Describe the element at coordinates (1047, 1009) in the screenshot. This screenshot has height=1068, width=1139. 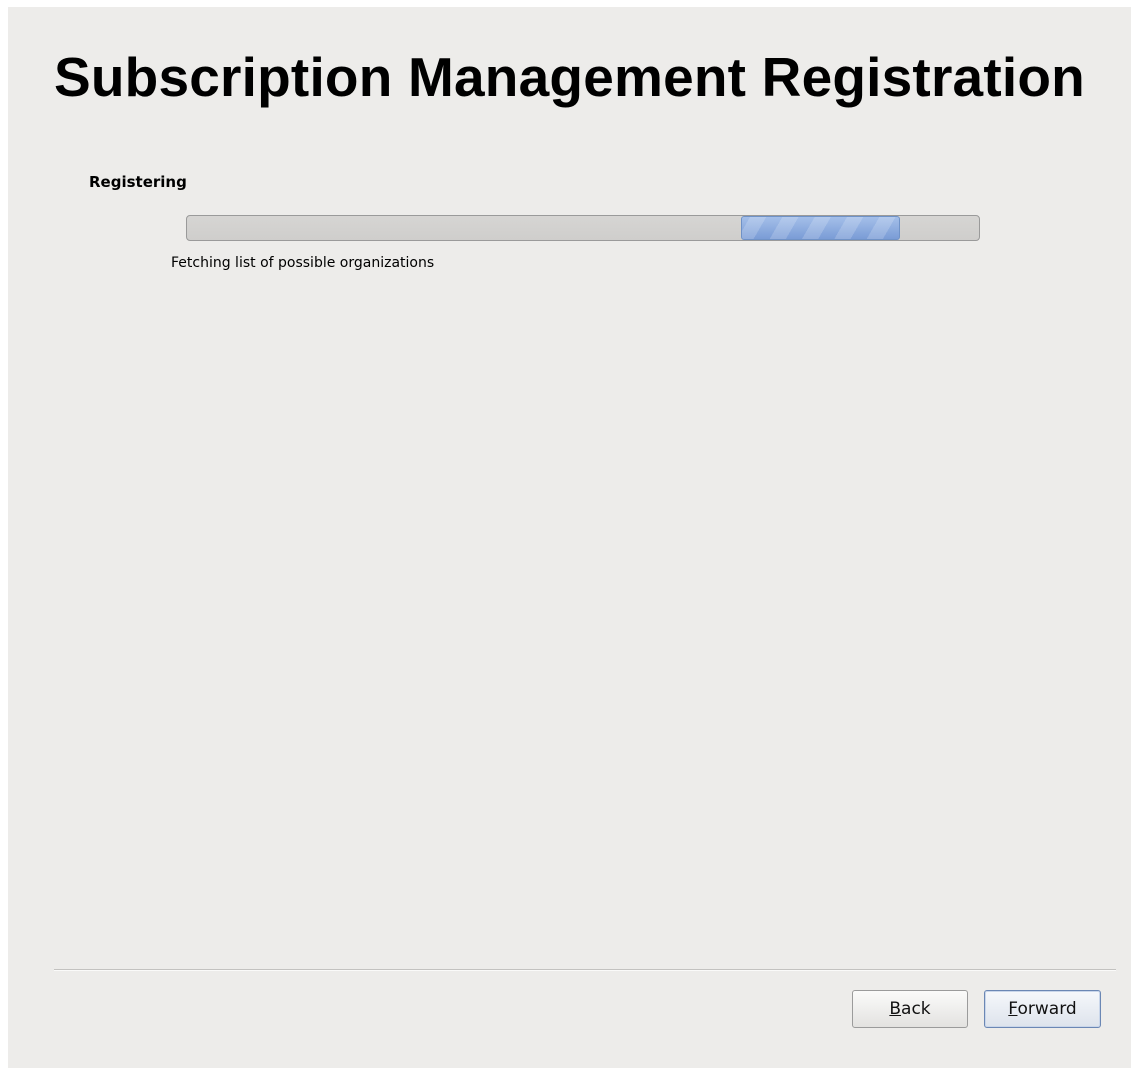
I see `forward-button-label: orward` at that location.